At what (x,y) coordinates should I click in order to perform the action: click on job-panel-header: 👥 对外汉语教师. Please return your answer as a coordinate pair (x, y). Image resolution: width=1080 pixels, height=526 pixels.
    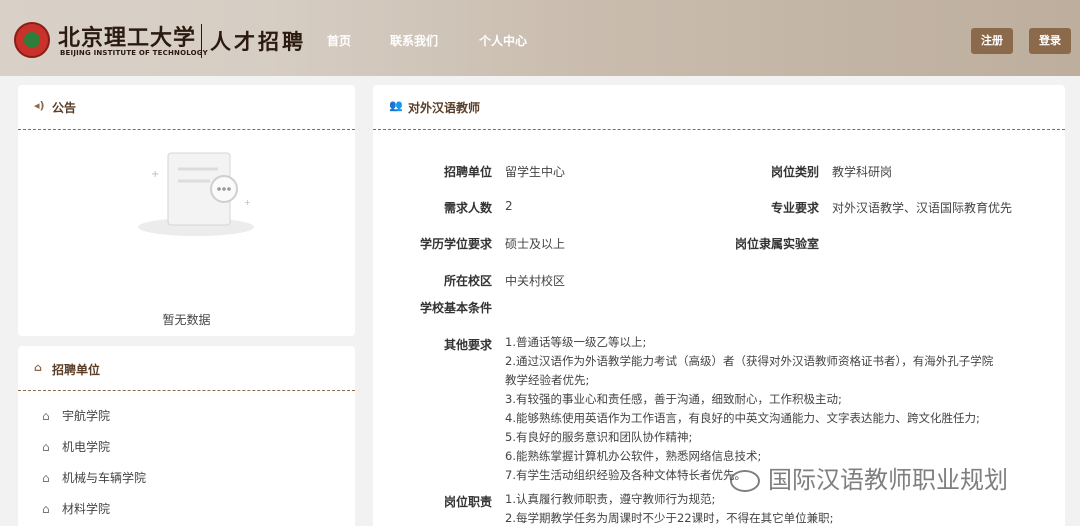
    Looking at the image, I should click on (719, 107).